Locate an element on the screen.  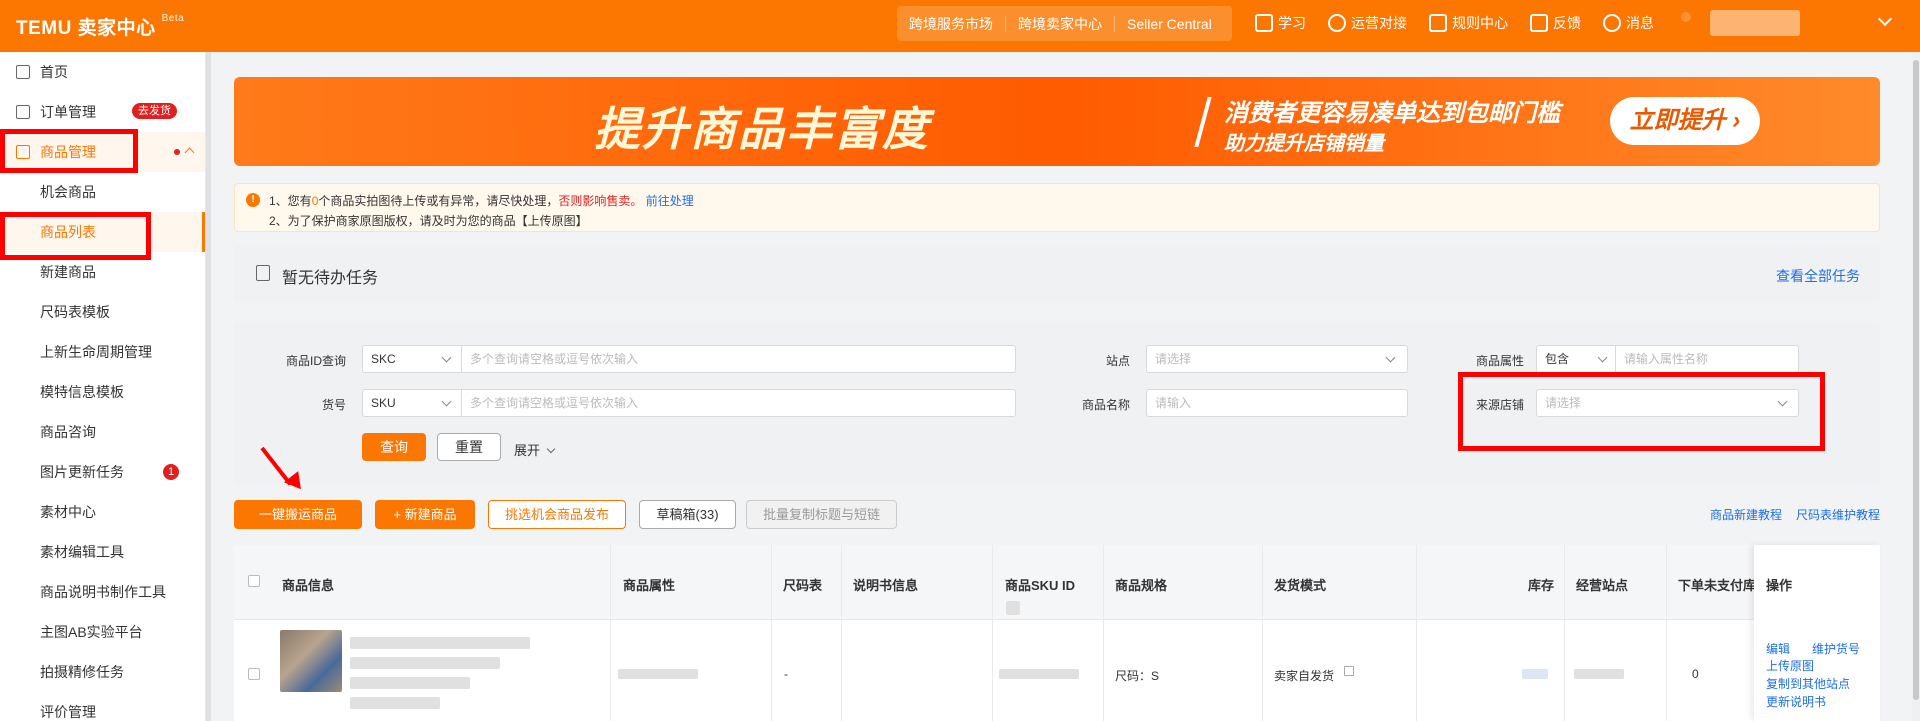
select-value: SKC is located at coordinates (383, 359).